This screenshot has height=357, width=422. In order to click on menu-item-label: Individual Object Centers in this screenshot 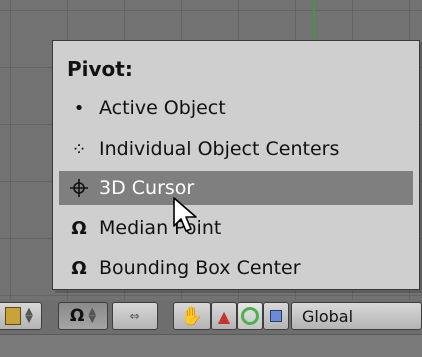, I will do `click(219, 149)`.